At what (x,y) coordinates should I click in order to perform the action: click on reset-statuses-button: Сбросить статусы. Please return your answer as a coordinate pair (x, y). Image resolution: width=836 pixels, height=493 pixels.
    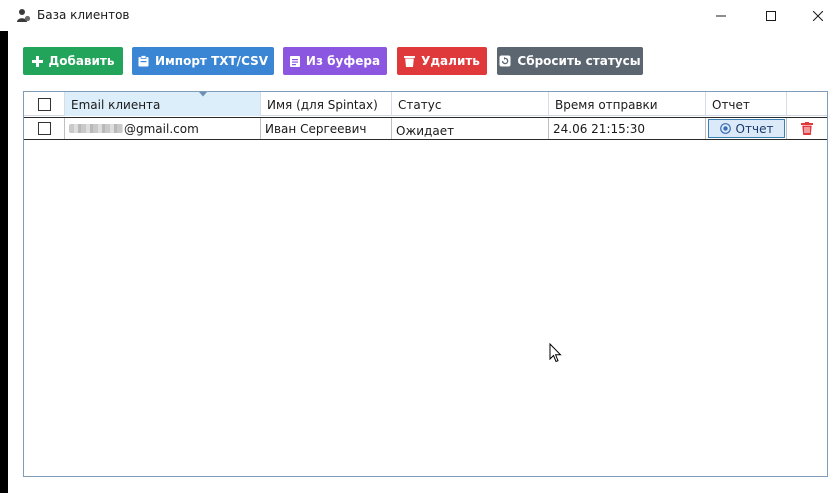
    Looking at the image, I should click on (570, 61).